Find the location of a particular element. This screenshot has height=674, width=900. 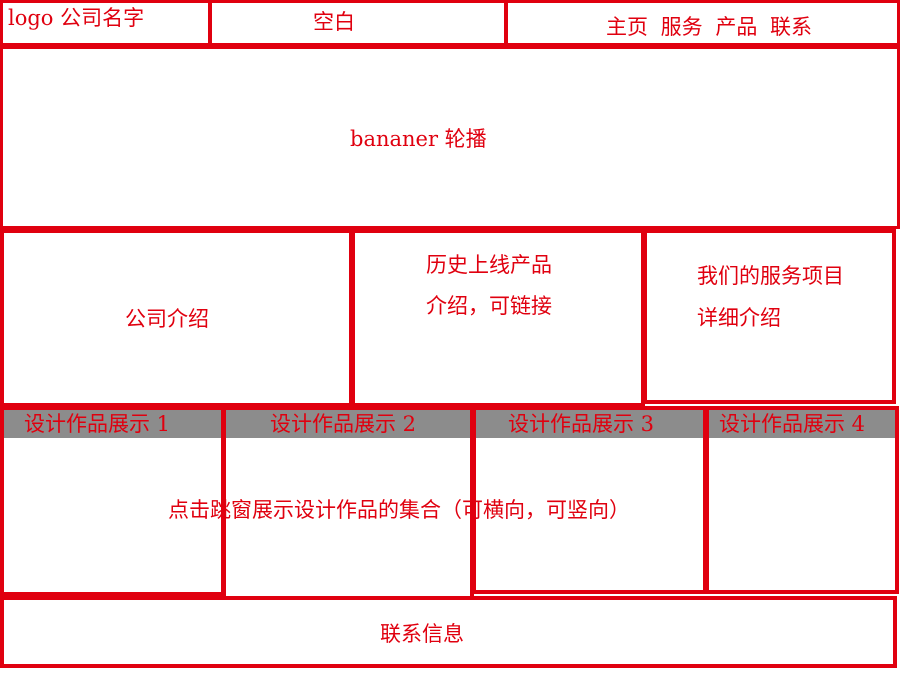

blank-label: 空白 is located at coordinates (334, 22).